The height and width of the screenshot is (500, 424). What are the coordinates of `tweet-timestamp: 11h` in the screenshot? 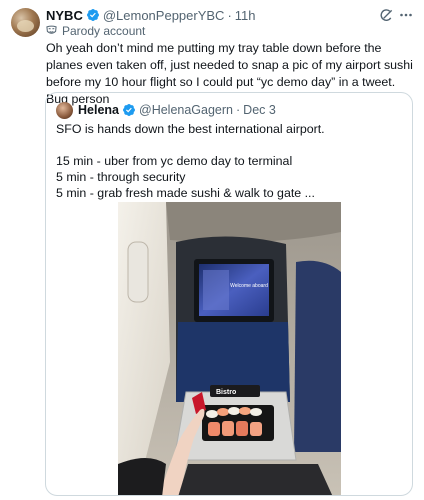 It's located at (245, 15).